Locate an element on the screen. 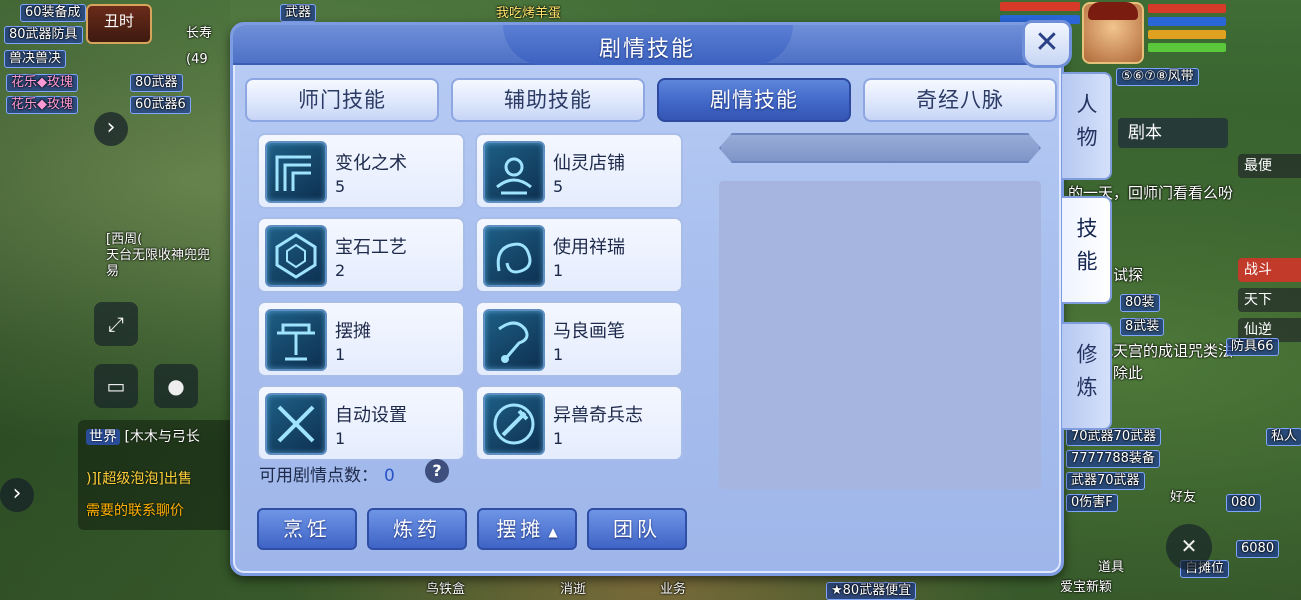 The height and width of the screenshot is (600, 1301). chat-message: 易 is located at coordinates (113, 271).